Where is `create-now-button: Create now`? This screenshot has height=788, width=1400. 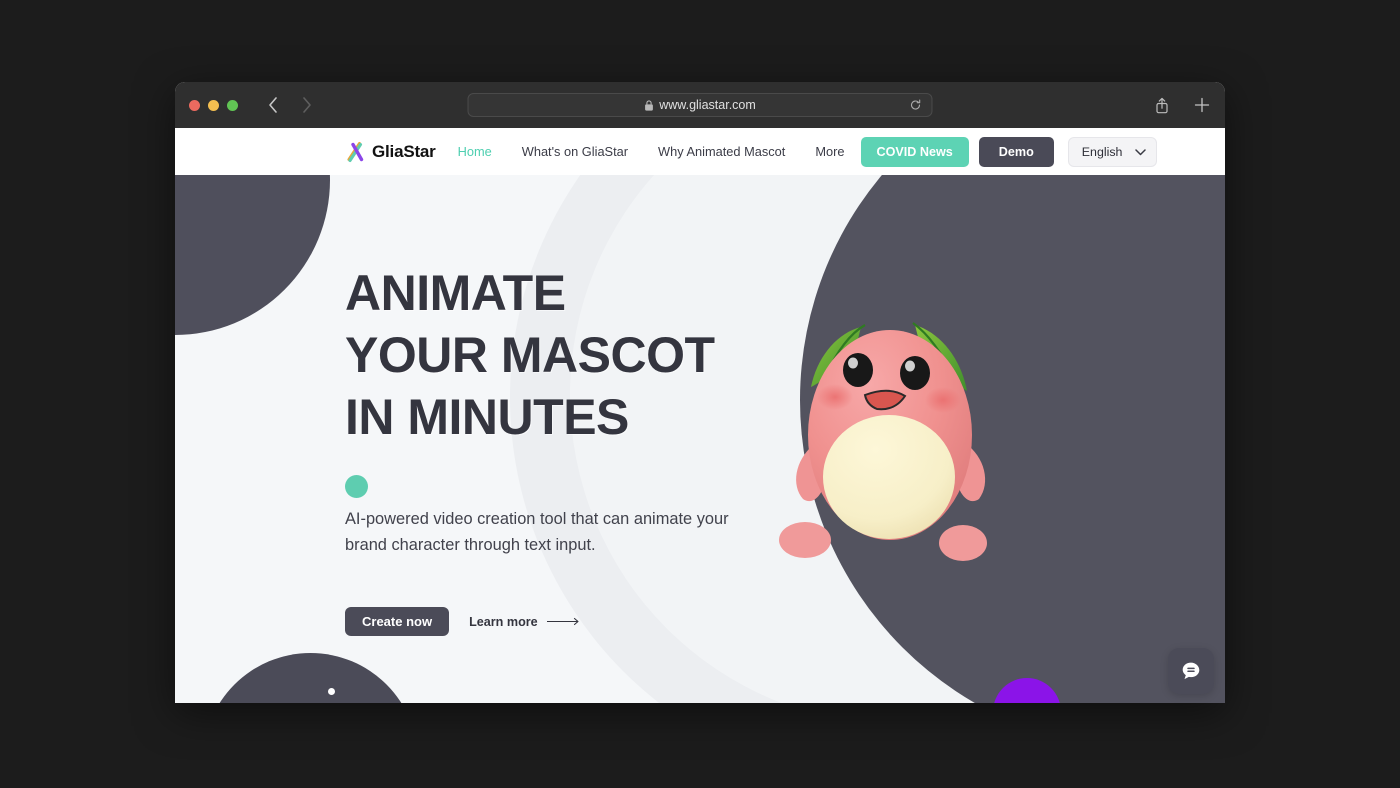 create-now-button: Create now is located at coordinates (397, 621).